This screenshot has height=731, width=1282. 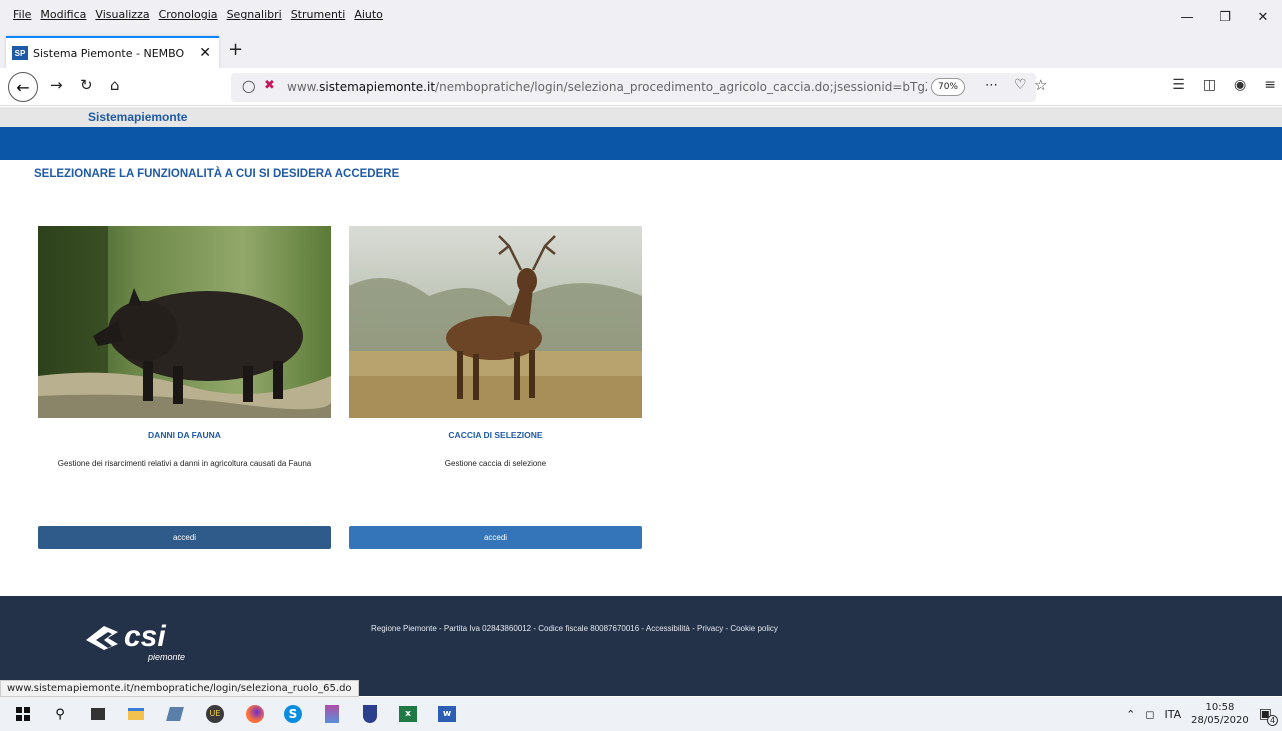 What do you see at coordinates (370, 714) in the screenshot?
I see `security-app-icon` at bounding box center [370, 714].